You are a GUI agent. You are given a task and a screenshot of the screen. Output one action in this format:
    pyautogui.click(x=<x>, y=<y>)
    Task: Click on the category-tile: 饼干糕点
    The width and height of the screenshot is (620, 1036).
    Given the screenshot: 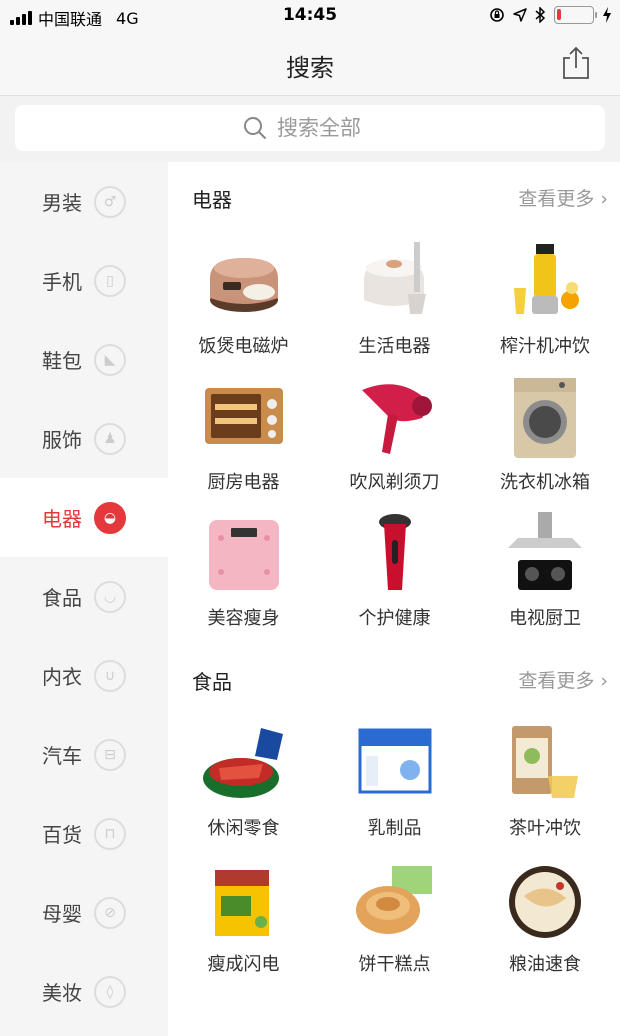 What is the action you would take?
    pyautogui.click(x=394, y=924)
    